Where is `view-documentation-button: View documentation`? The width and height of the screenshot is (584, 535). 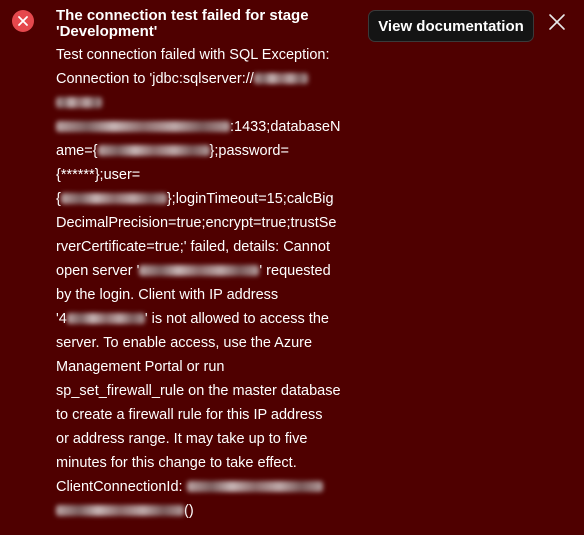
view-documentation-button: View documentation is located at coordinates (451, 26).